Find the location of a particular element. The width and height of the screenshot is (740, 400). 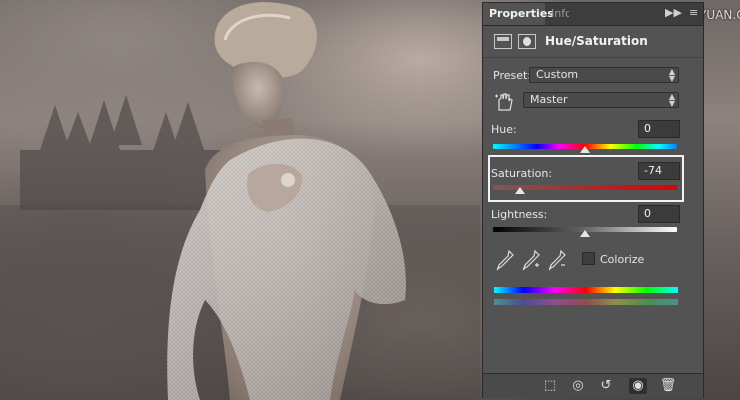

preset-label: Preset: is located at coordinates (512, 75).